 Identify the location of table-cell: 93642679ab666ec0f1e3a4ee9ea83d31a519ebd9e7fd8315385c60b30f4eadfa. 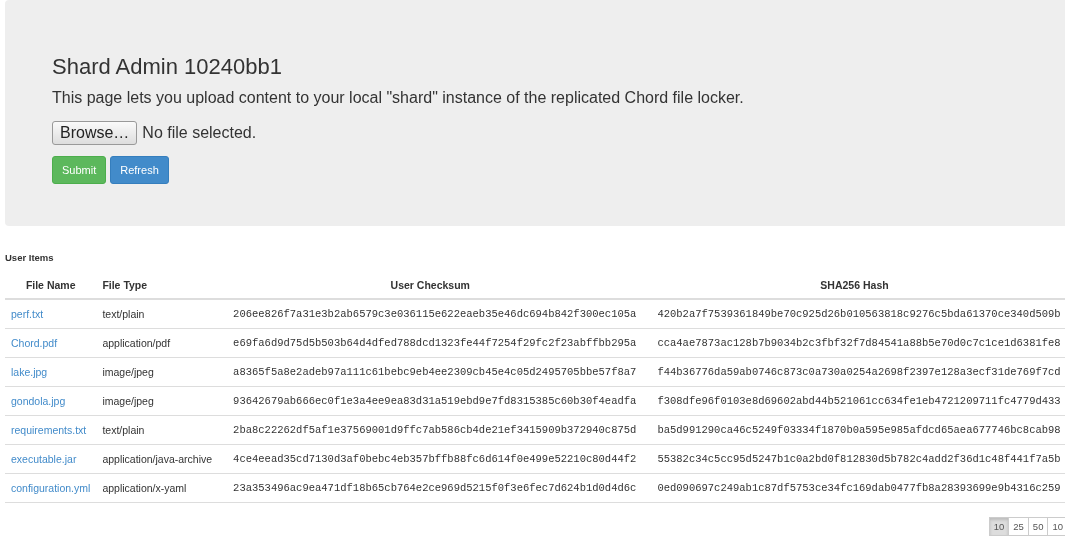
(430, 401).